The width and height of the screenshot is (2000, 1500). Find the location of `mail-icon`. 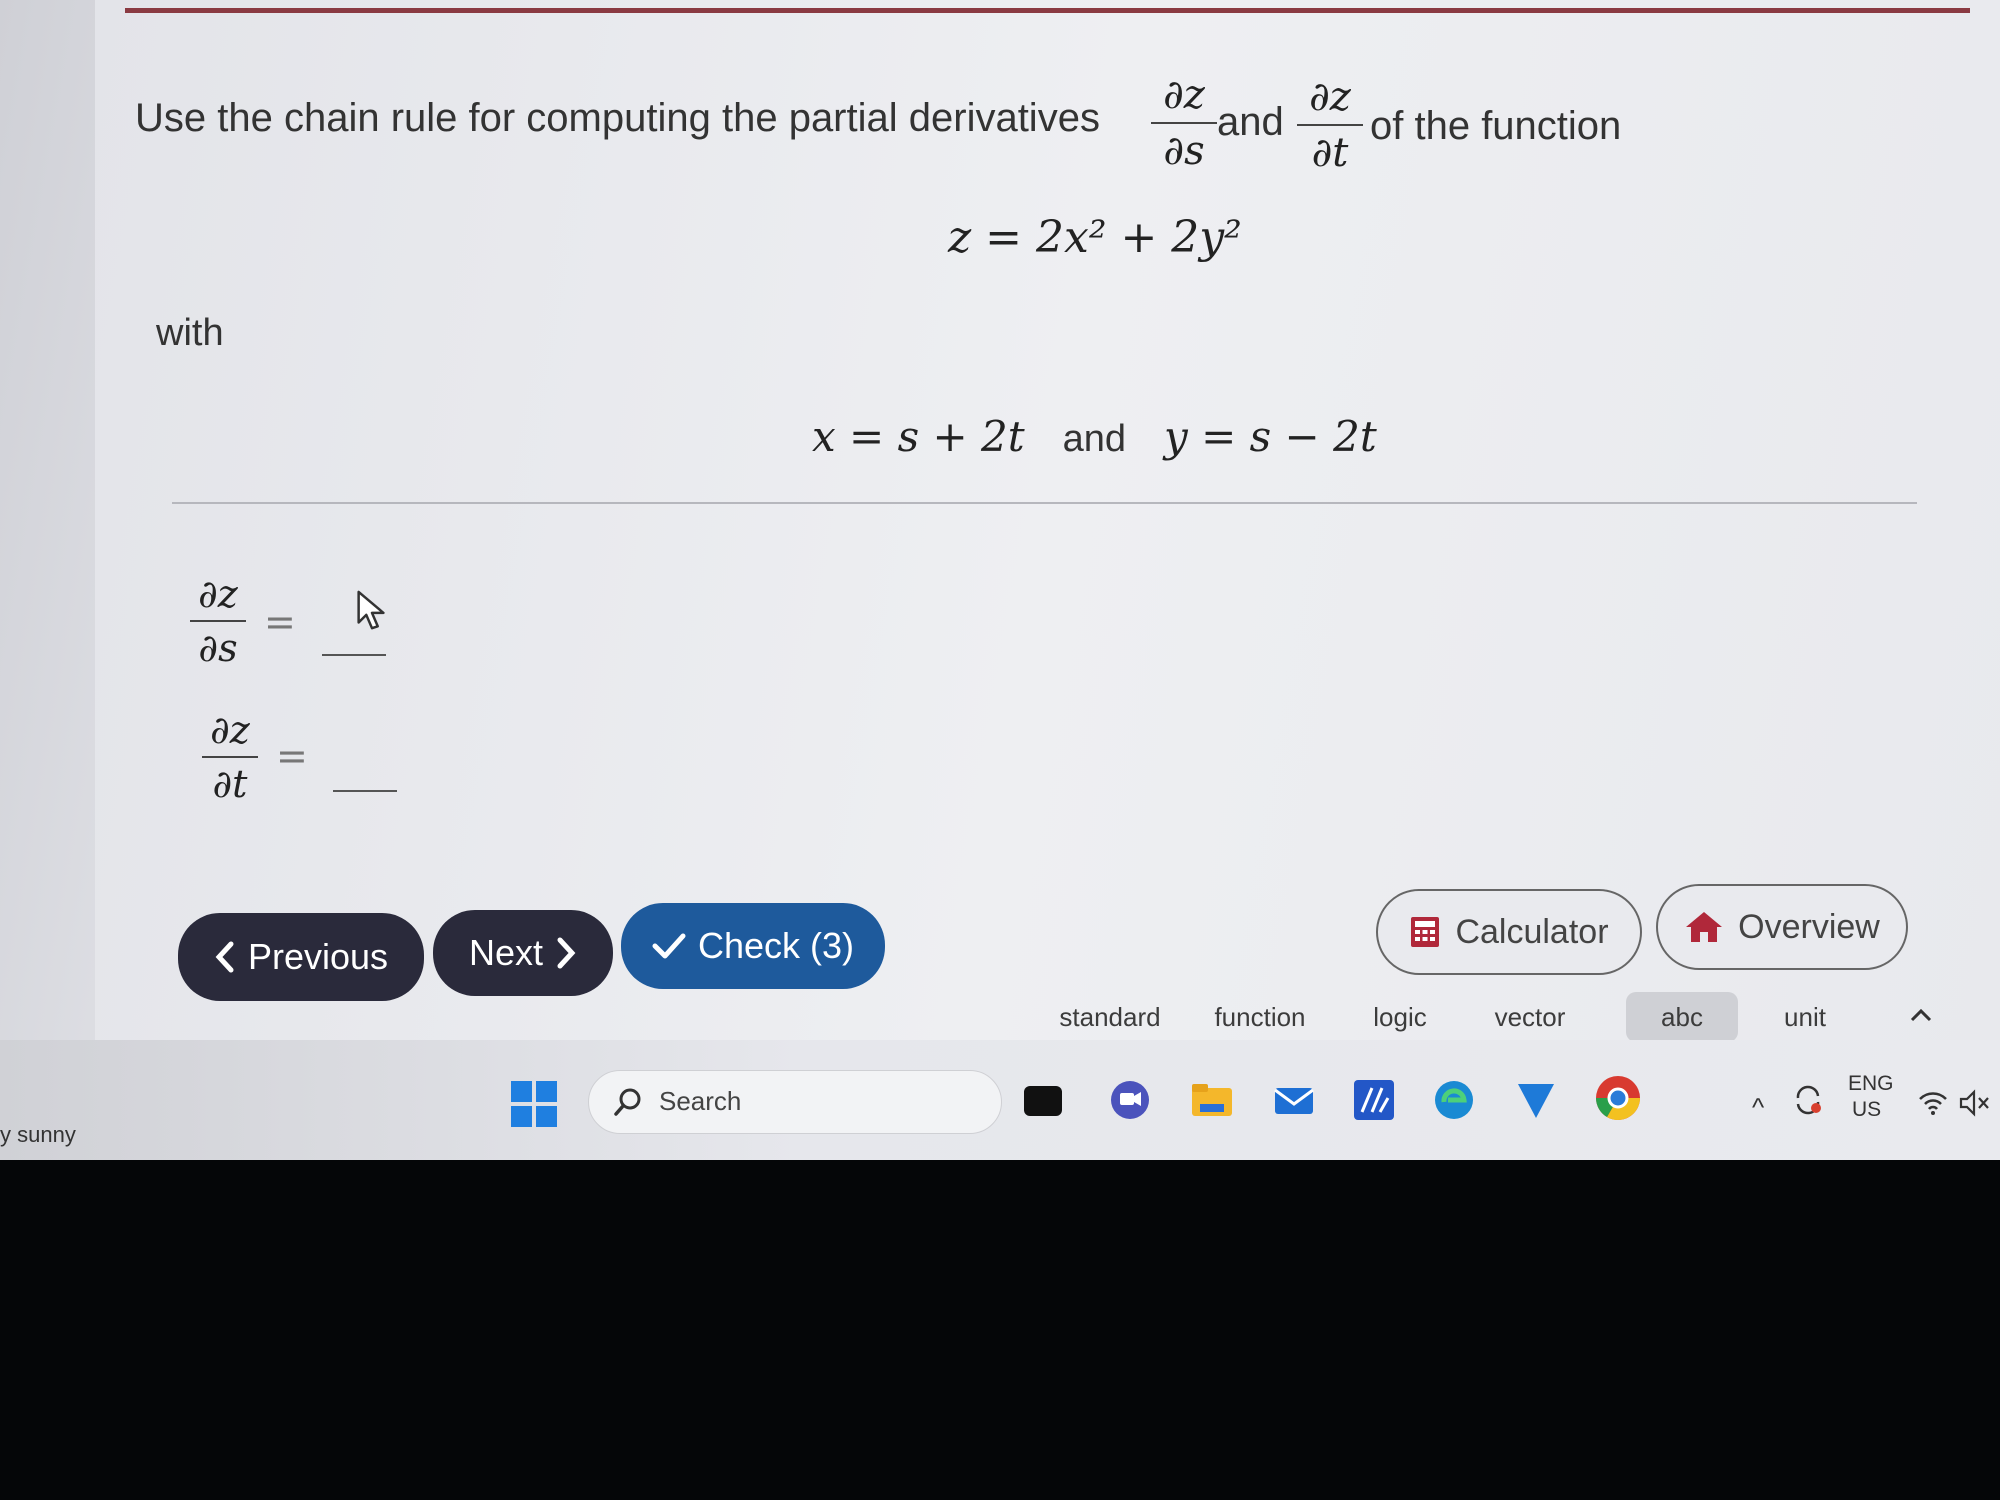

mail-icon is located at coordinates (1294, 1100).